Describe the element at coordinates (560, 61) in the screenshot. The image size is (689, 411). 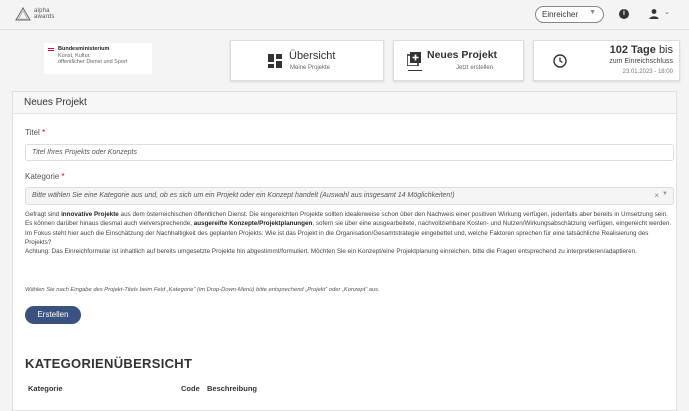
I see `clock-icon` at that location.